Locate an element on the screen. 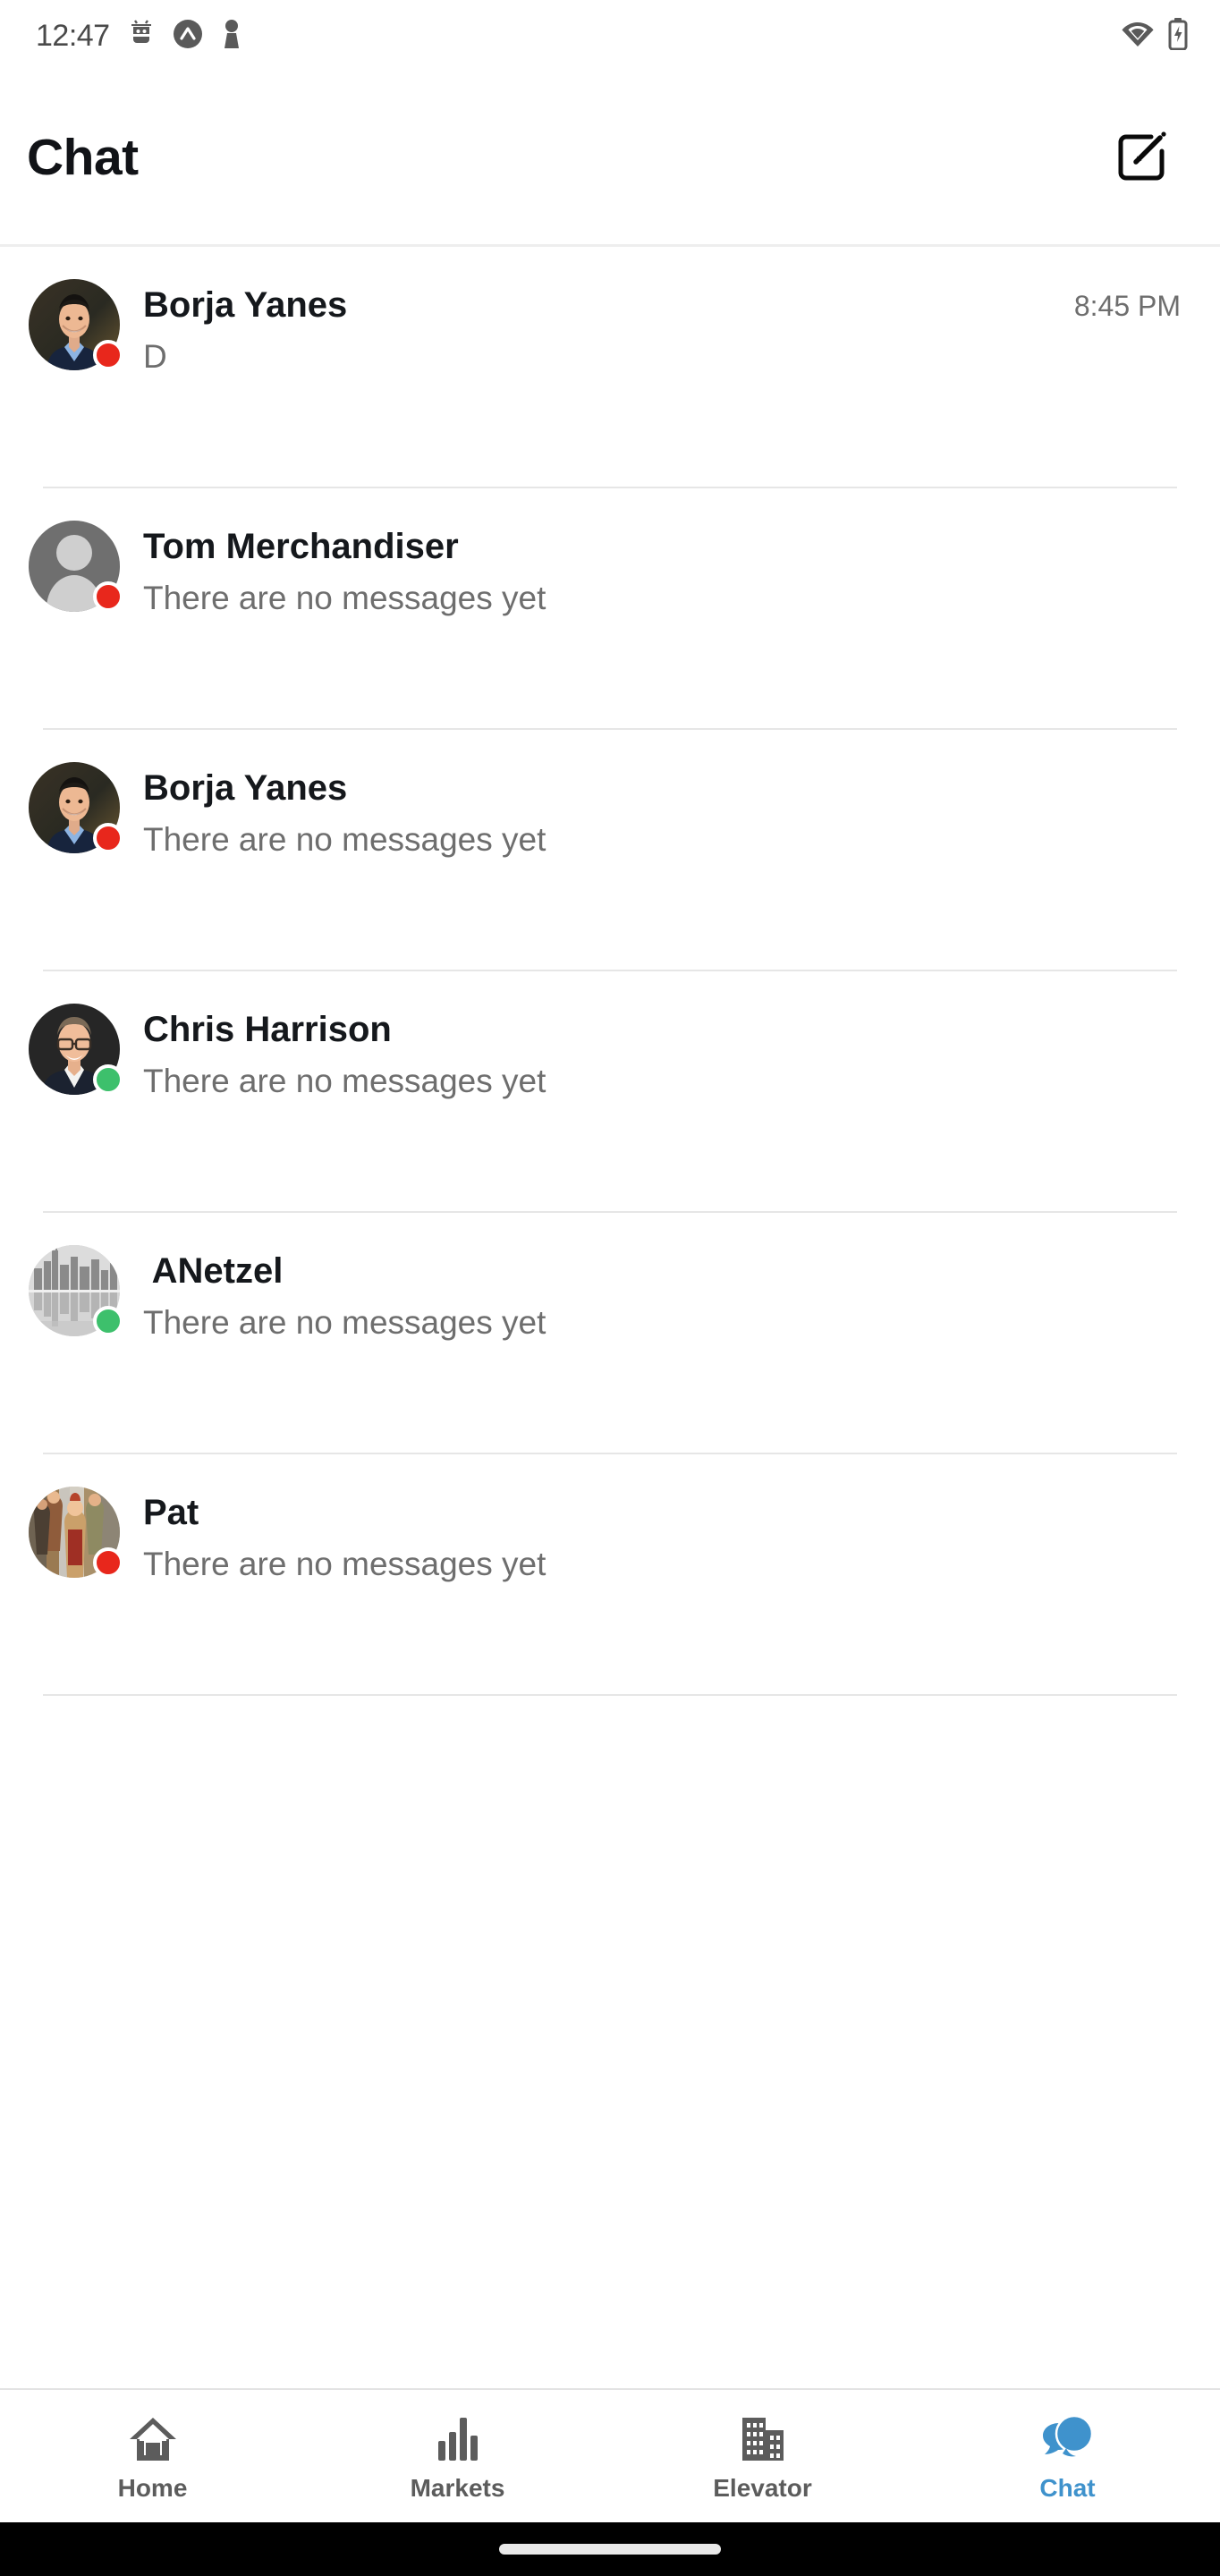  person-app-icon is located at coordinates (231, 36).